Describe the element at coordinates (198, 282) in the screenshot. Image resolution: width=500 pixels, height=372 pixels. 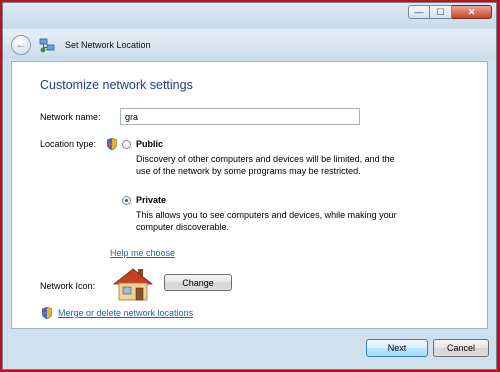
I see `change-icon-button: Change` at that location.